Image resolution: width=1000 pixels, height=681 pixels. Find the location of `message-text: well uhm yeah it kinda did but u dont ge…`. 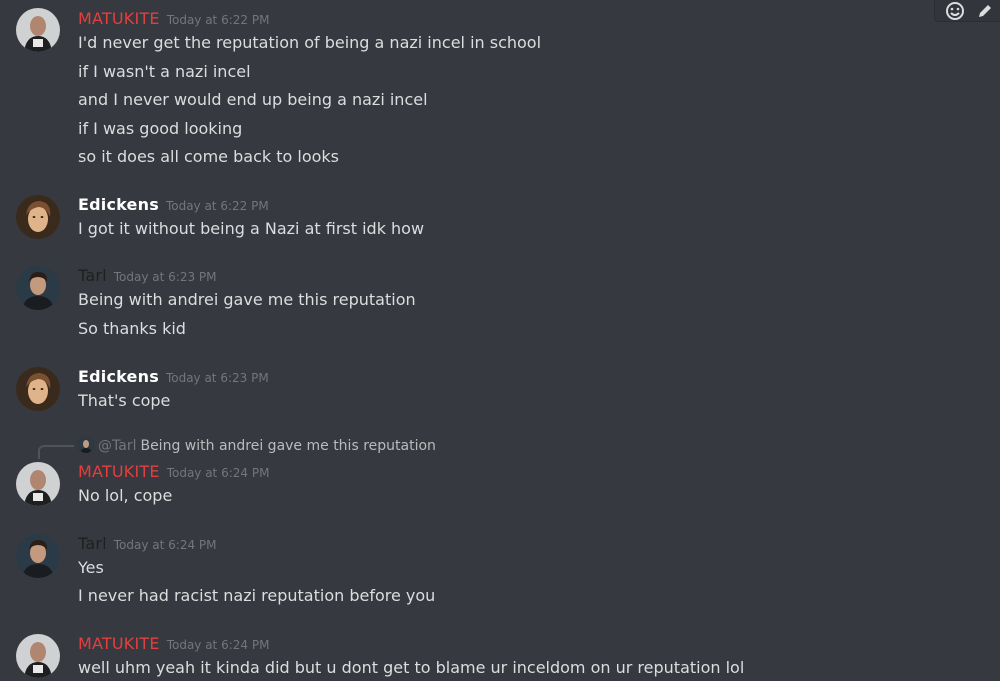

message-text: well uhm yeah it kinda did but u dont ge… is located at coordinates (411, 667).